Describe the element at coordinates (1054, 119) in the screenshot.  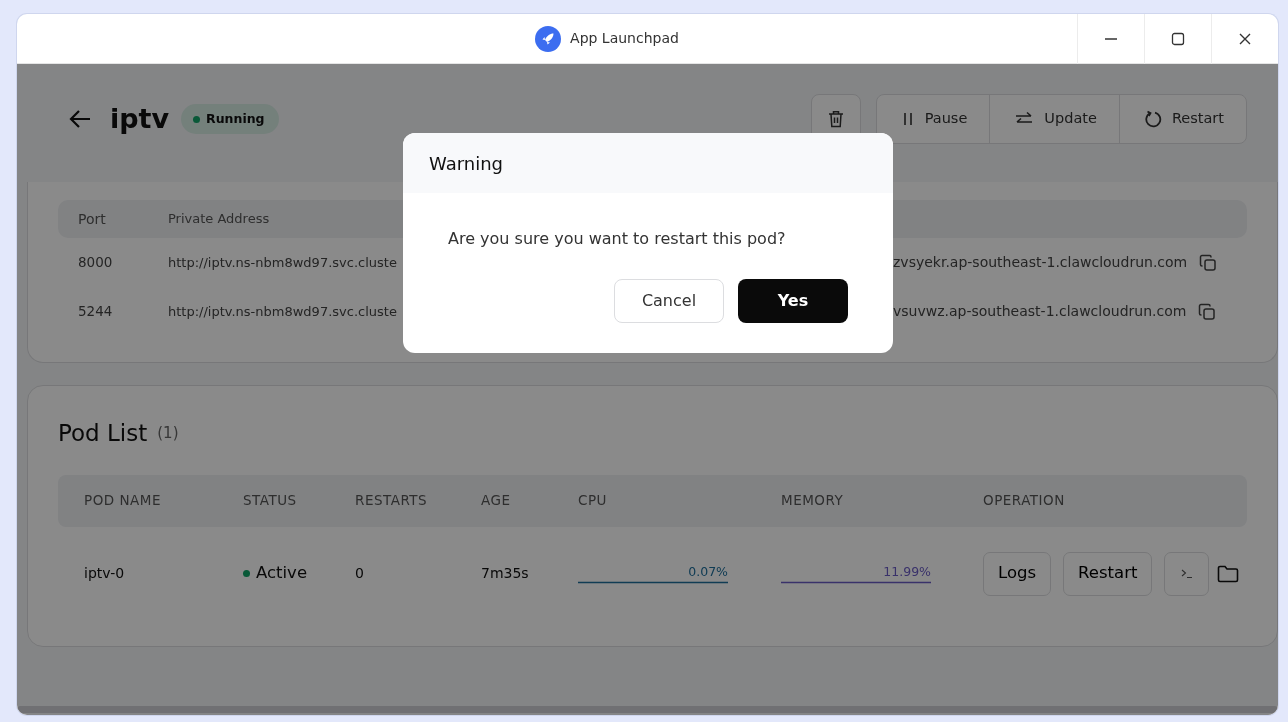
I see `update-button: Update` at that location.